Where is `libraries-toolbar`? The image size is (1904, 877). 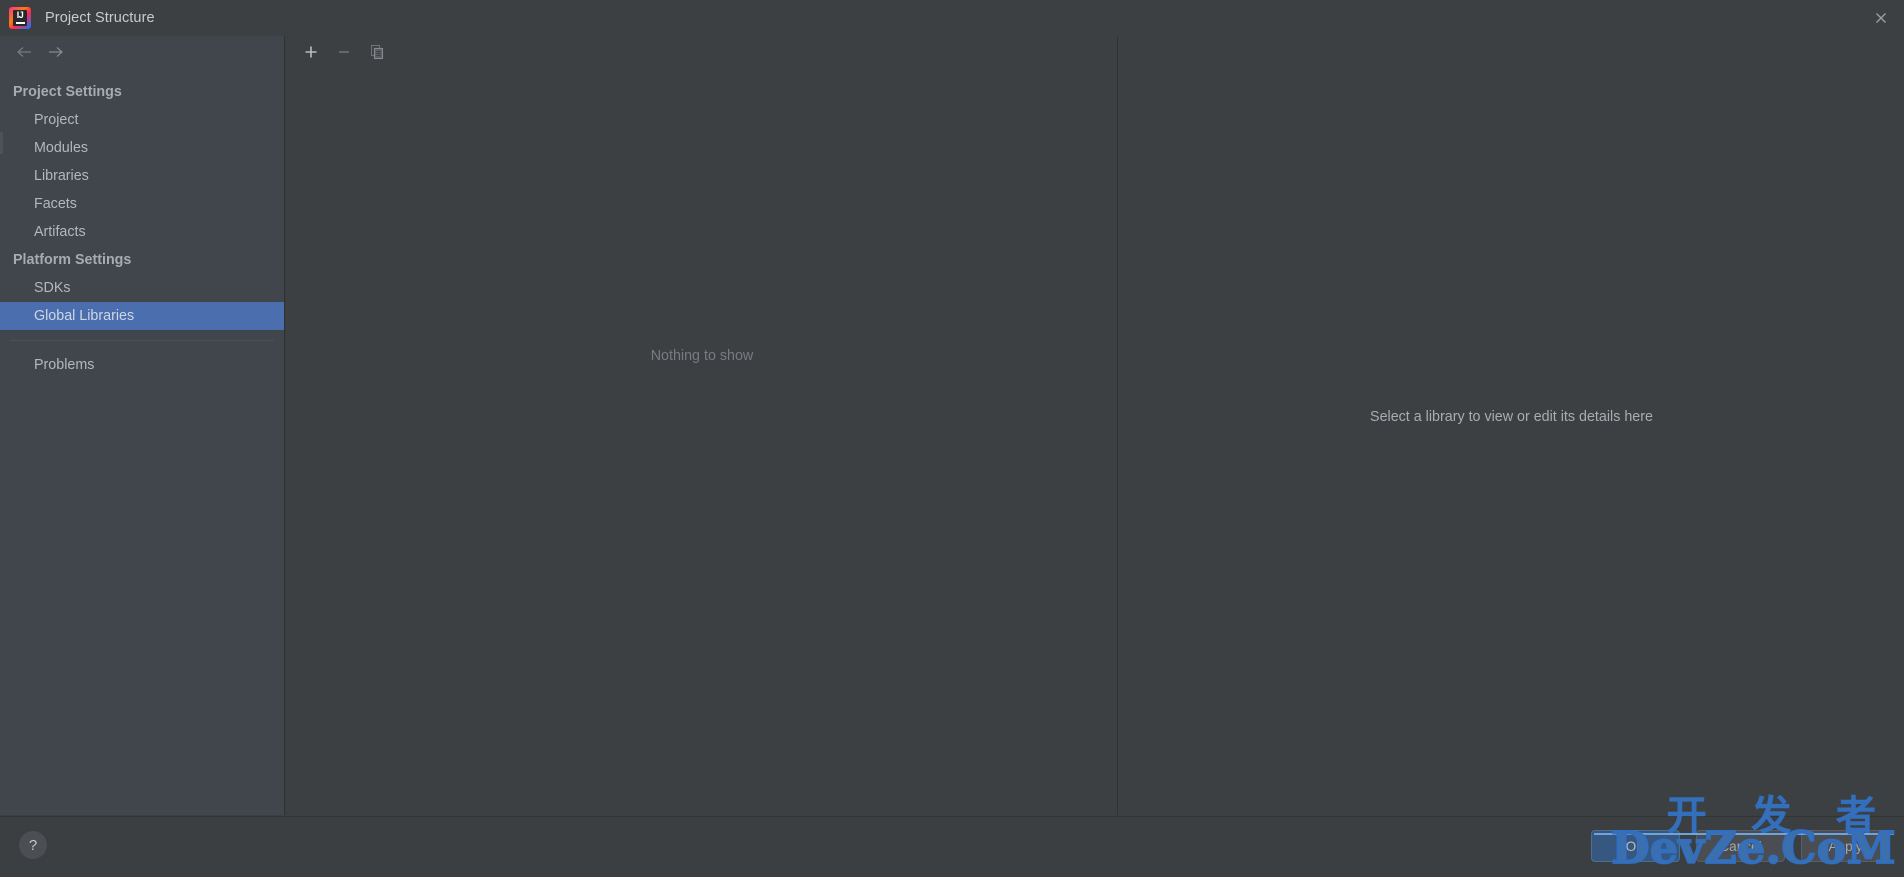
libraries-toolbar is located at coordinates (701, 52).